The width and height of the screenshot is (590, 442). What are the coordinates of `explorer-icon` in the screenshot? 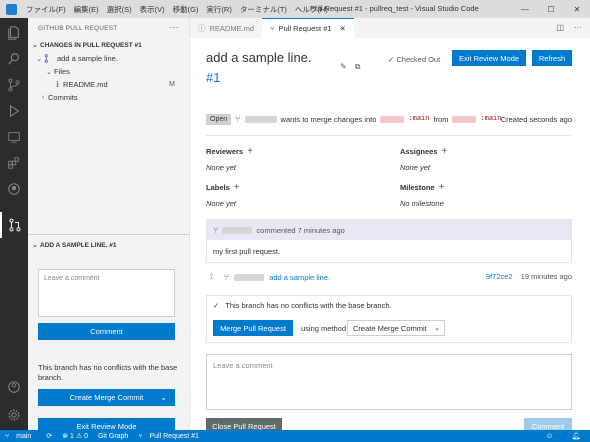 It's located at (14, 33).